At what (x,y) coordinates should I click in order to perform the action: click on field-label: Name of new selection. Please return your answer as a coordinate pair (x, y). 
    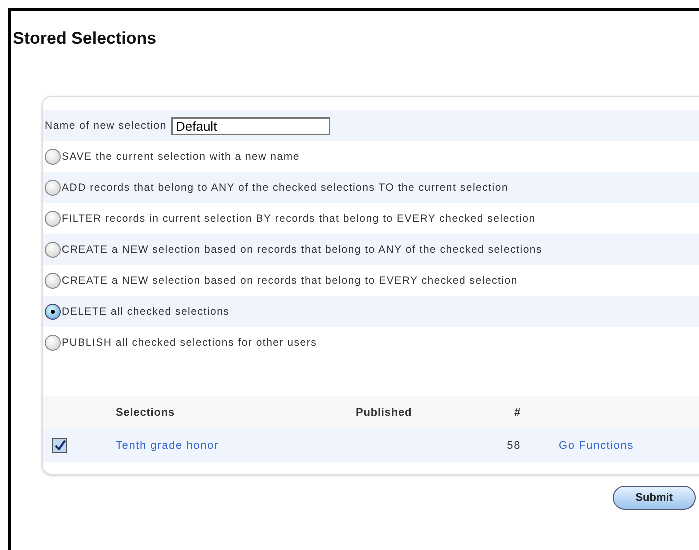
    Looking at the image, I should click on (106, 126).